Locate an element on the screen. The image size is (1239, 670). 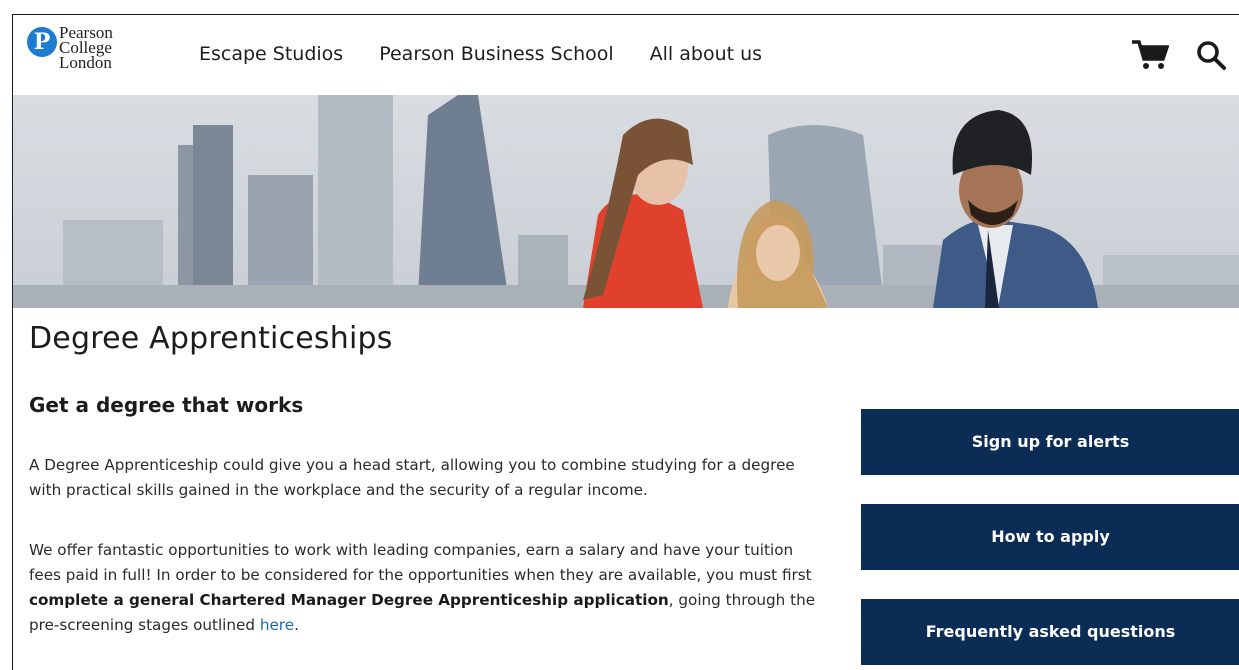
sign-up-for-alerts-button: Sign up for alerts is located at coordinates (1050, 442).